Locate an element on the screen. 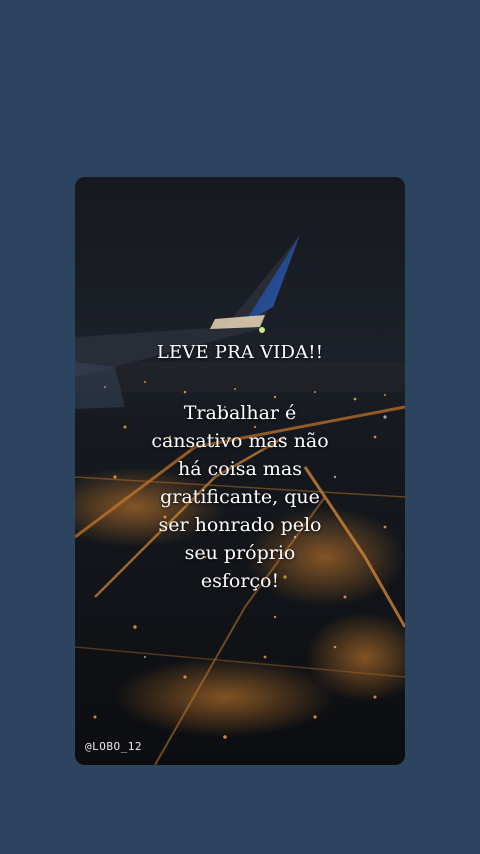 The image size is (480, 854). headline-text: LEVE PRA VIDA!! is located at coordinates (240, 352).